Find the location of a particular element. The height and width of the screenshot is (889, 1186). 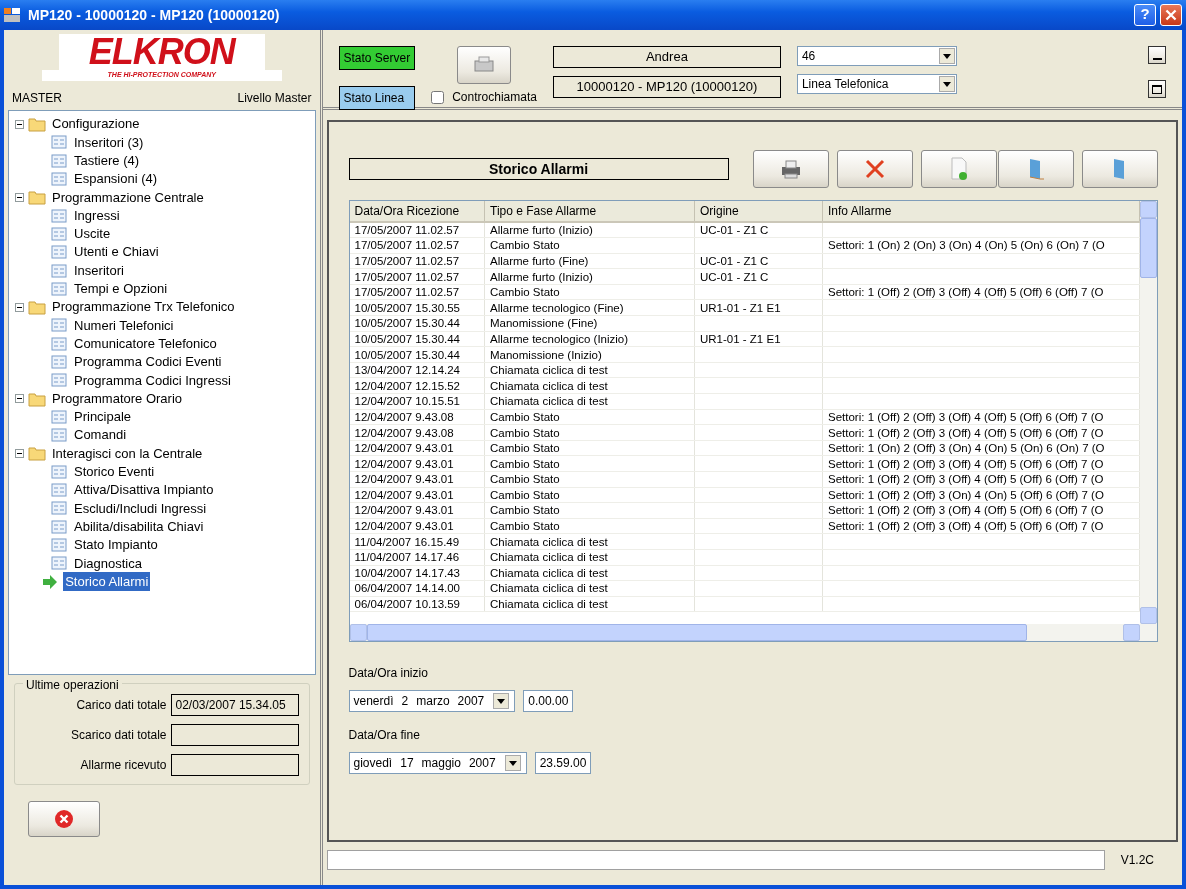

tree-item: Uscite is located at coordinates (92, 234).